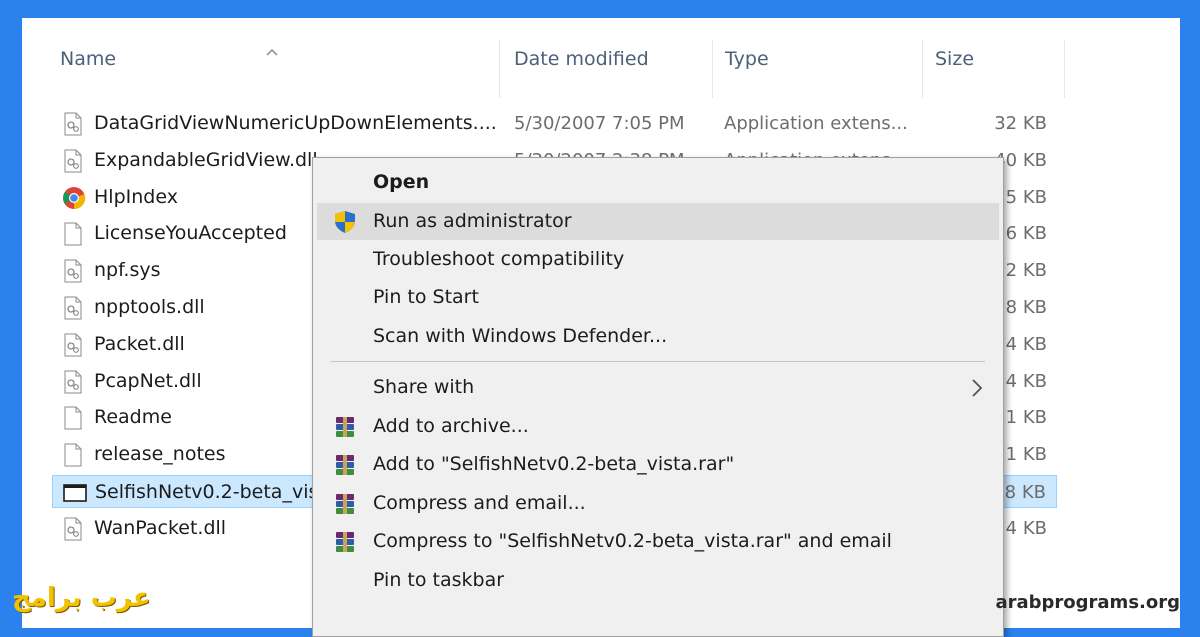  Describe the element at coordinates (1026, 234) in the screenshot. I see `file-size: 6 KB` at that location.